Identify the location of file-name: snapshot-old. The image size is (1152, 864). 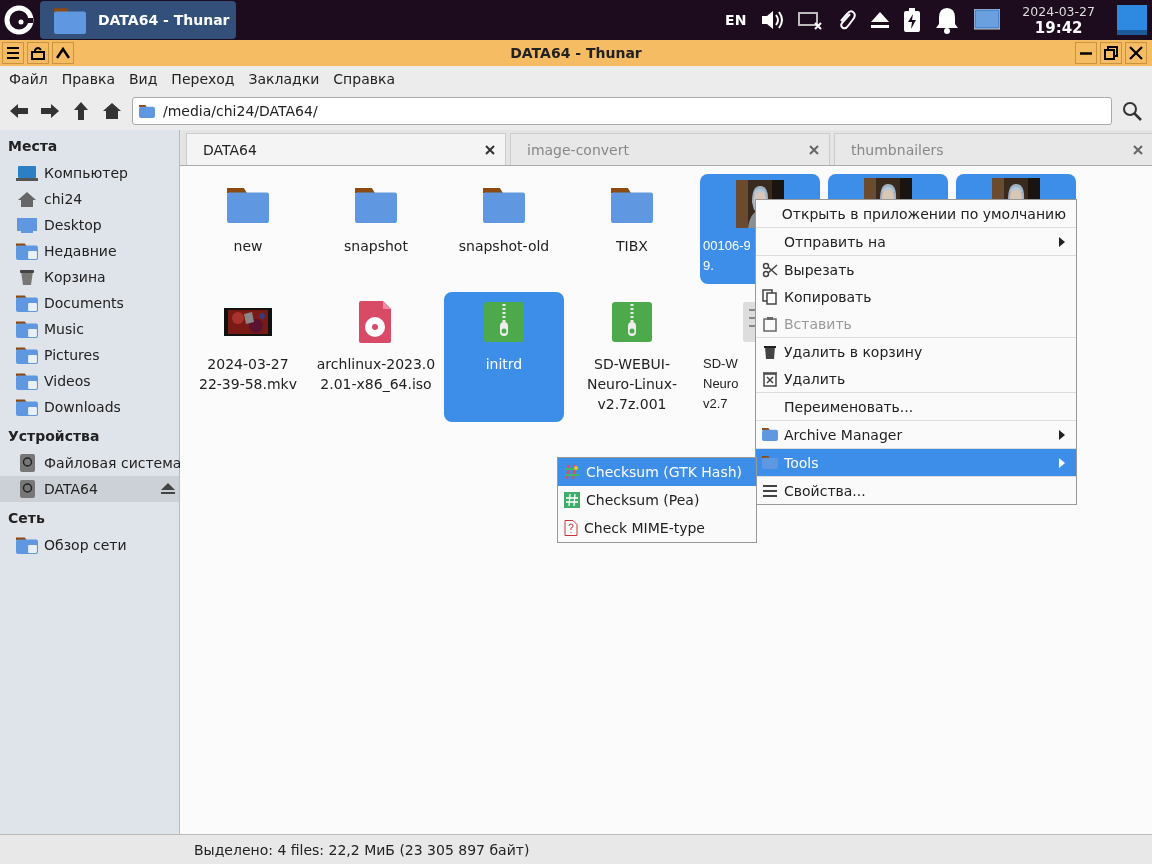
(504, 246).